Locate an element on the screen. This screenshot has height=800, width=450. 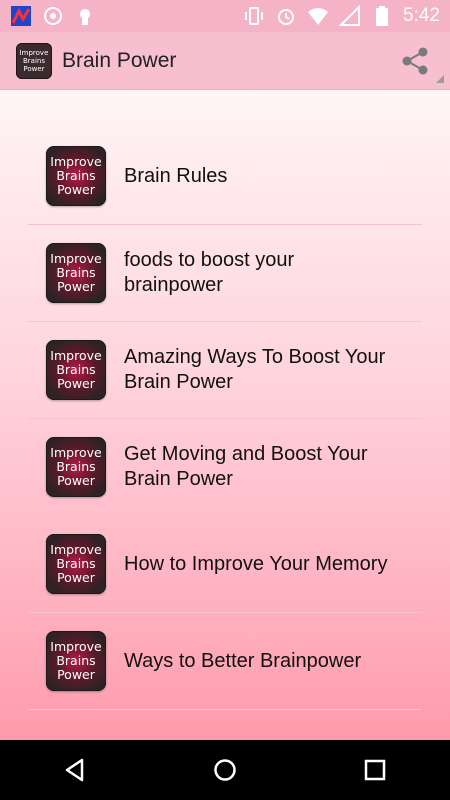
share-button is located at coordinates (415, 61).